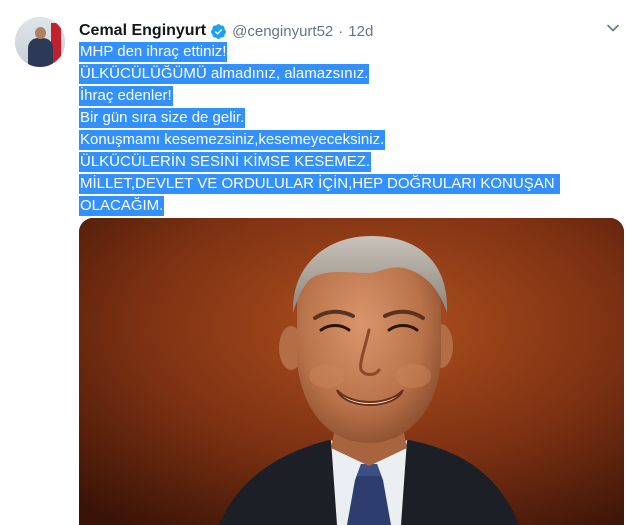 The height and width of the screenshot is (525, 630). I want to click on tweet-line-text: Bir gün sıra size de gelir., so click(162, 118).